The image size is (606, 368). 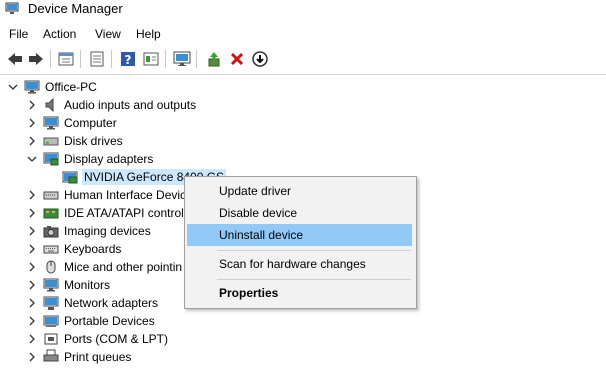 I want to click on tree-root-label: Office-PC, so click(x=71, y=87).